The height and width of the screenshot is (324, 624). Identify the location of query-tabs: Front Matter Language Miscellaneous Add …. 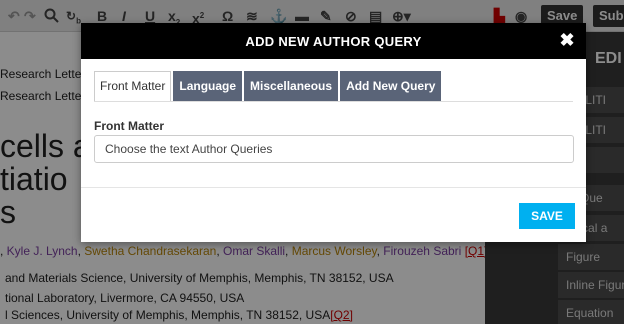
(268, 86).